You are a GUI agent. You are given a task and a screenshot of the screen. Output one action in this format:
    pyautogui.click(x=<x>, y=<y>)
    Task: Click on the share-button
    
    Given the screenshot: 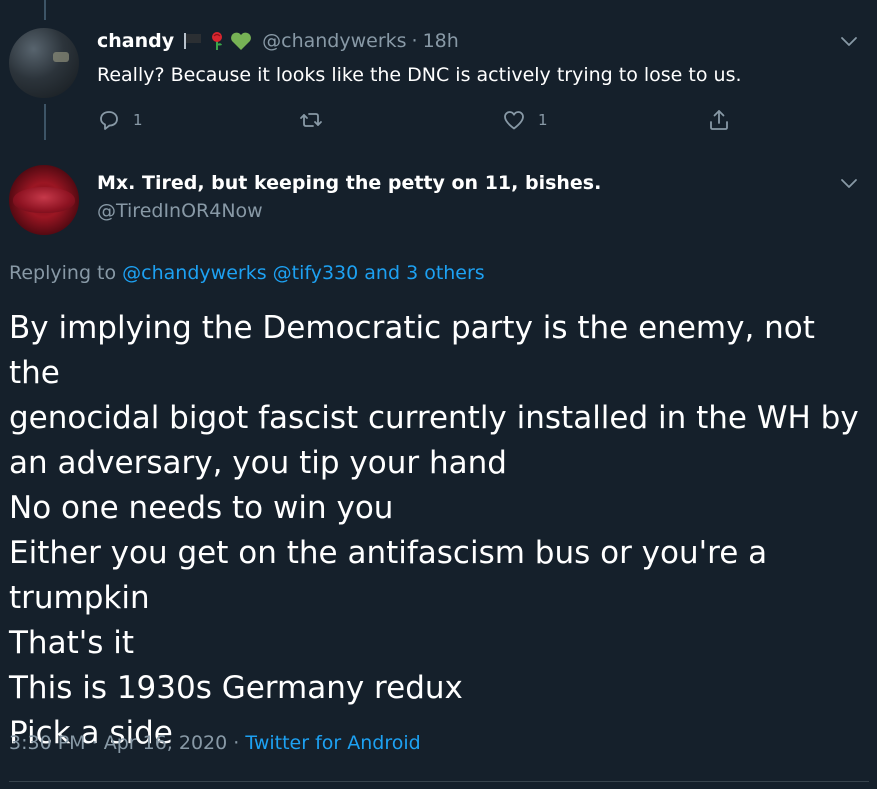 What is the action you would take?
    pyautogui.click(x=719, y=120)
    